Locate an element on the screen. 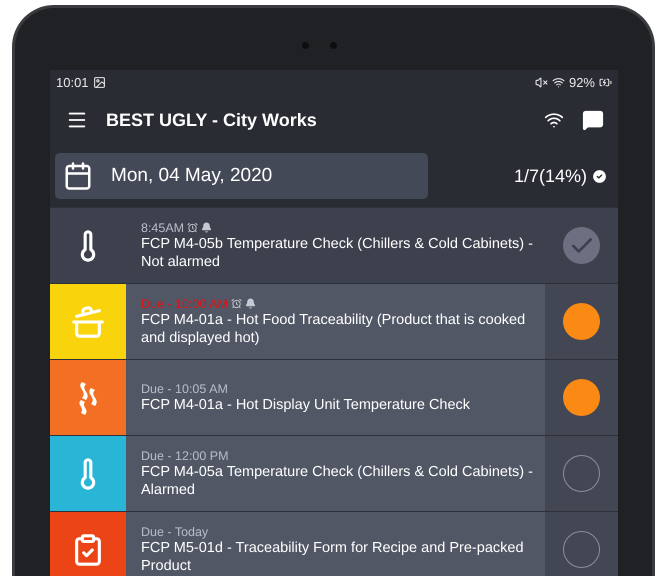 The width and height of the screenshot is (664, 576). task-row: Due - Today FCP M5-01d - Traceability Form for Recipe and Pre-packed Product is located at coordinates (334, 543).